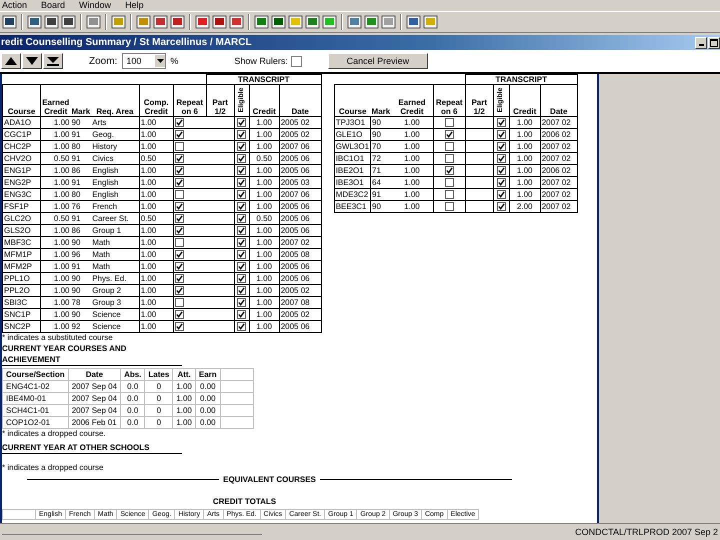 The image size is (720, 540). I want to click on column-header: Course, so click(22, 111).